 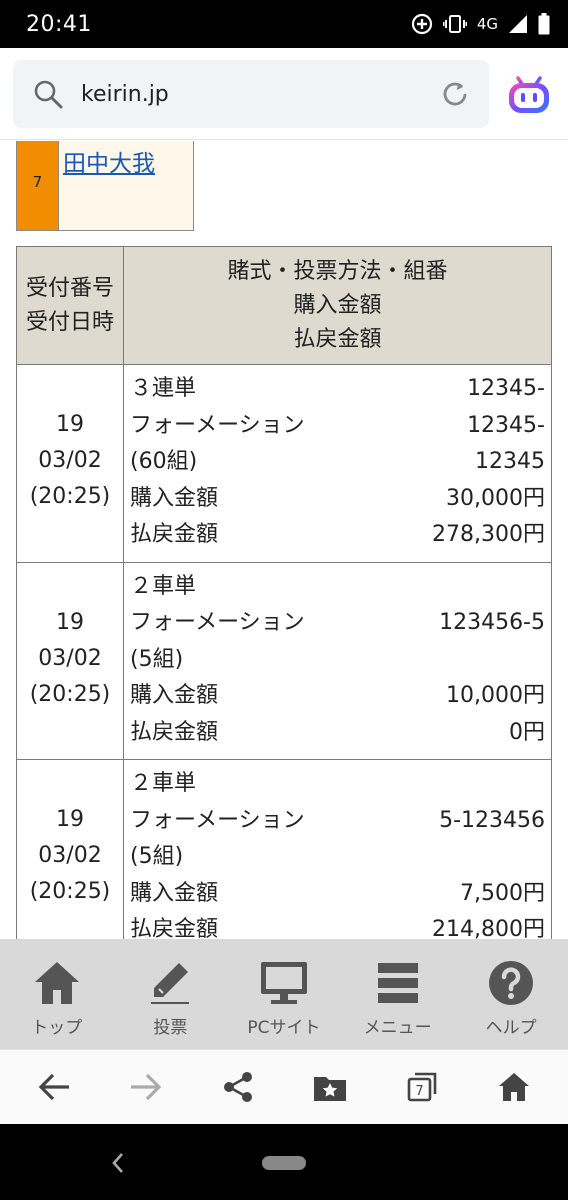 I want to click on header-purchase: 購入金額, so click(x=337, y=305).